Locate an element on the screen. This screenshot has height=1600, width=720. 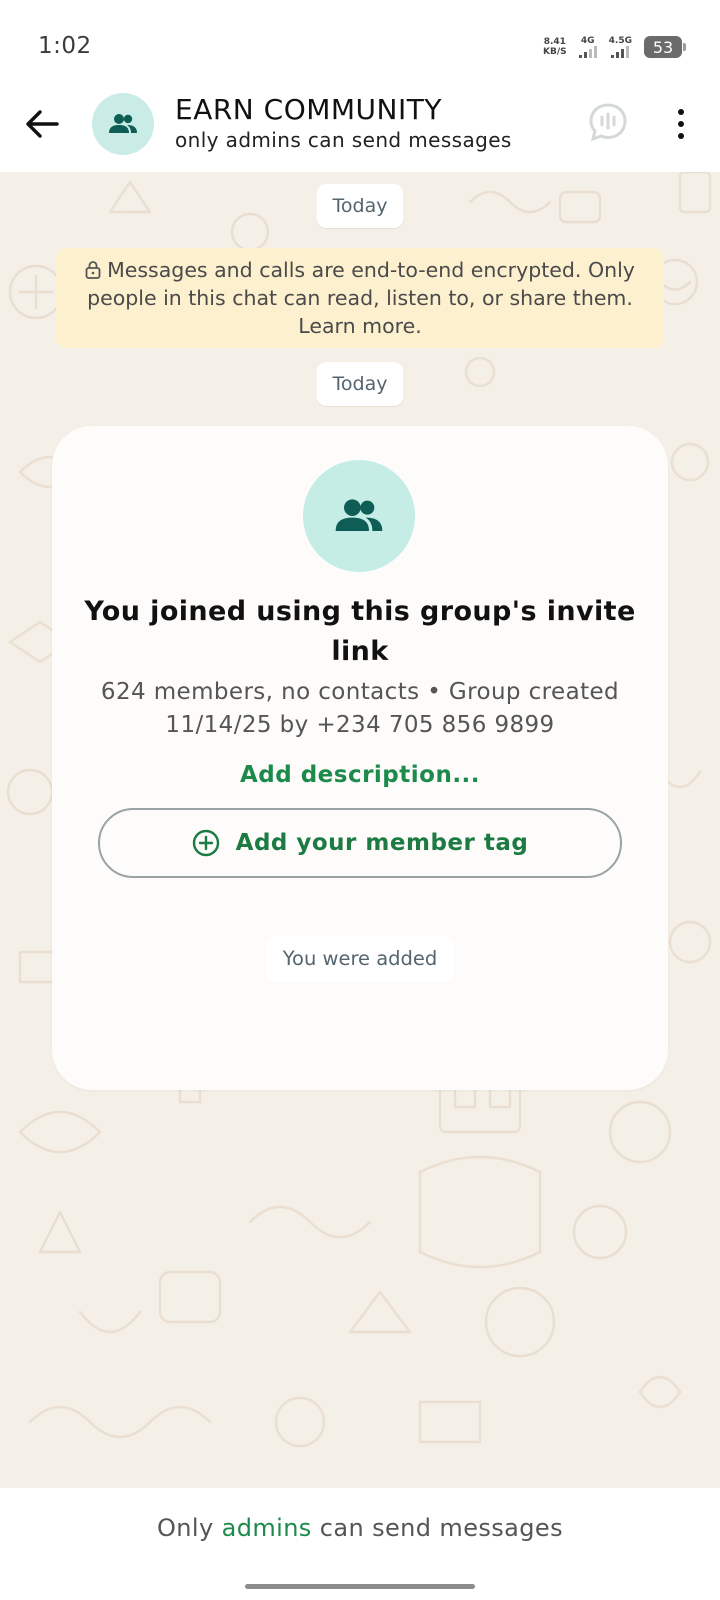
add-member-tag-label: Add your member tag is located at coordinates (382, 843).